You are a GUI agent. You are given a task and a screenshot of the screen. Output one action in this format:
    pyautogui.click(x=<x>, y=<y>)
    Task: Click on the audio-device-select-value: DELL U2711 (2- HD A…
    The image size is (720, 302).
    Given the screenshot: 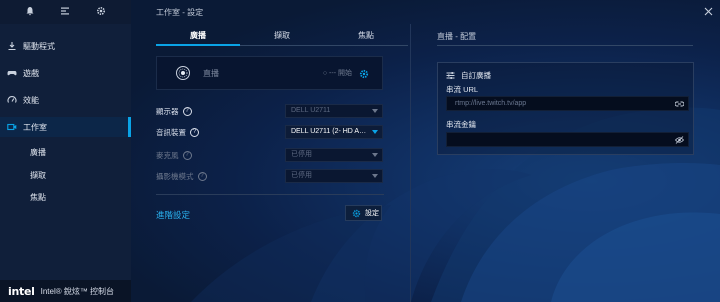 What is the action you would take?
    pyautogui.click(x=329, y=131)
    